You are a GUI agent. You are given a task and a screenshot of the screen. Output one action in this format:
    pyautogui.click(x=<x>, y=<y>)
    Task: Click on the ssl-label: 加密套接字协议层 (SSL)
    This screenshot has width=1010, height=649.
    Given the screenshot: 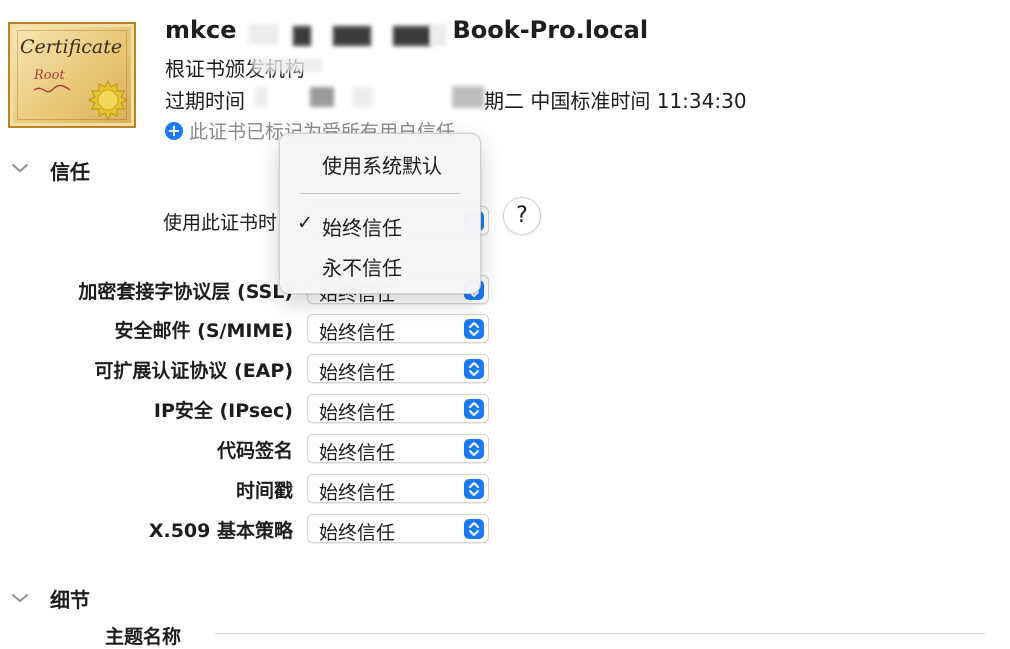 What is the action you would take?
    pyautogui.click(x=185, y=292)
    